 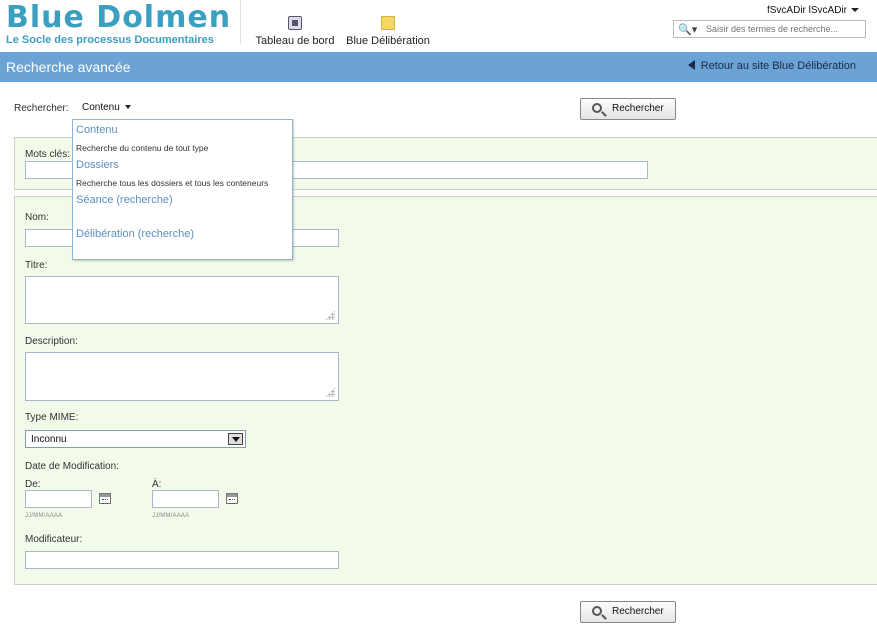 I want to click on modifier-field, so click(x=182, y=560).